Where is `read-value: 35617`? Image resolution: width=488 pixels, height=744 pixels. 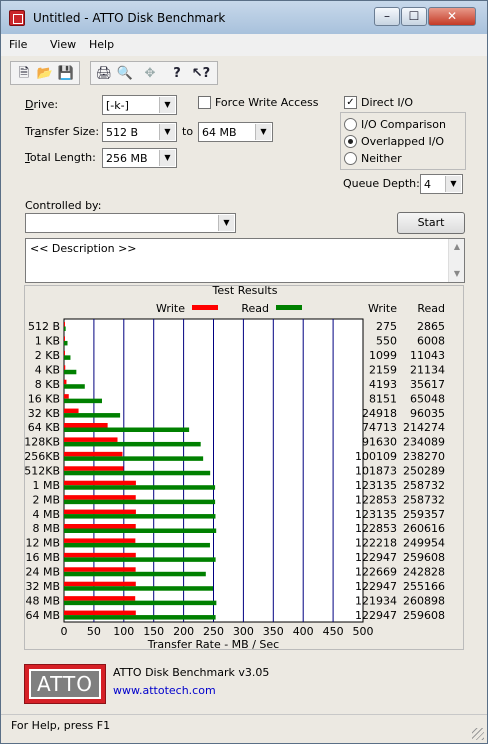
read-value: 35617 is located at coordinates (427, 384).